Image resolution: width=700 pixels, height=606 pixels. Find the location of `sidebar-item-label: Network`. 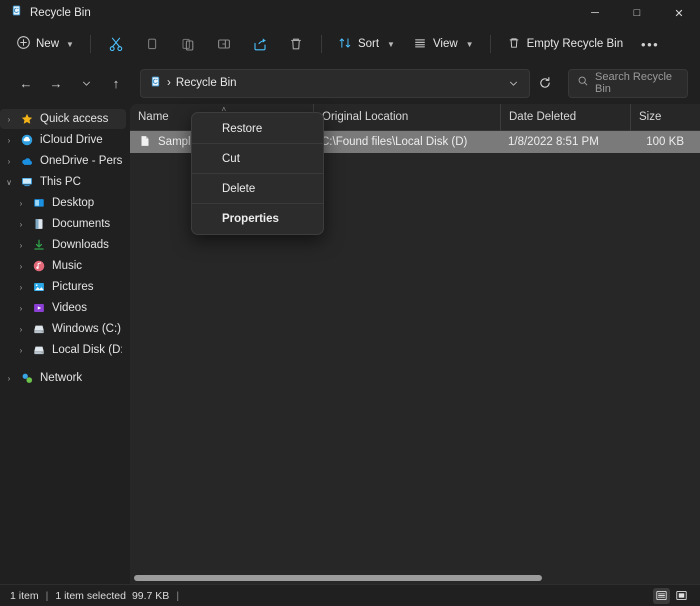

sidebar-item-label: Network is located at coordinates (61, 378).